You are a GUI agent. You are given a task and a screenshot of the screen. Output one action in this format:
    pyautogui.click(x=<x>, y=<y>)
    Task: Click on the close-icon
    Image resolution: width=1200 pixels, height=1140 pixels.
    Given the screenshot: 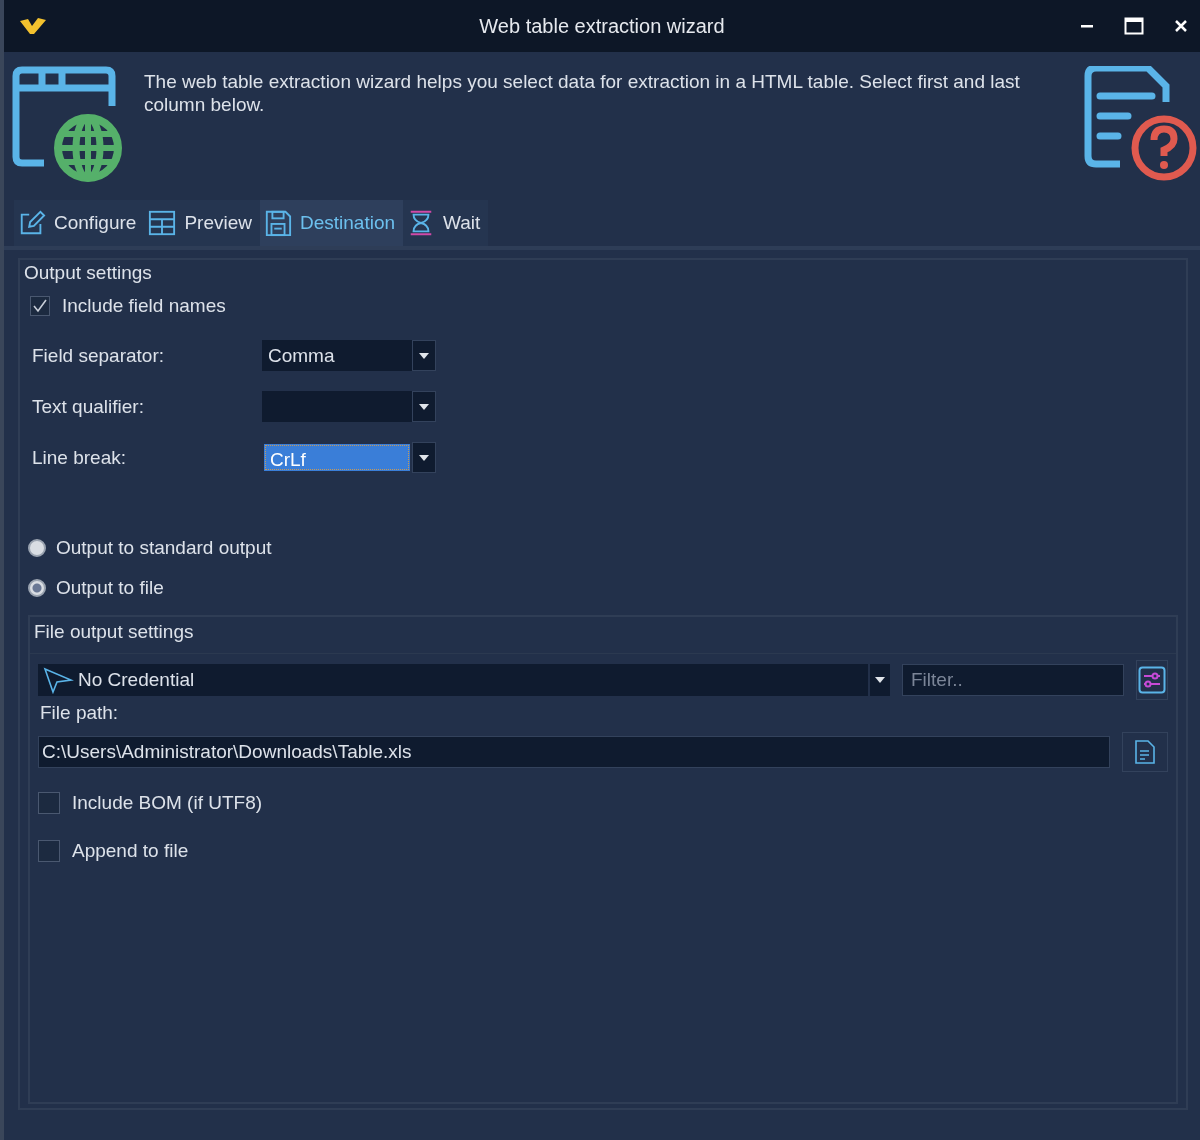 What is the action you would take?
    pyautogui.click(x=1181, y=26)
    